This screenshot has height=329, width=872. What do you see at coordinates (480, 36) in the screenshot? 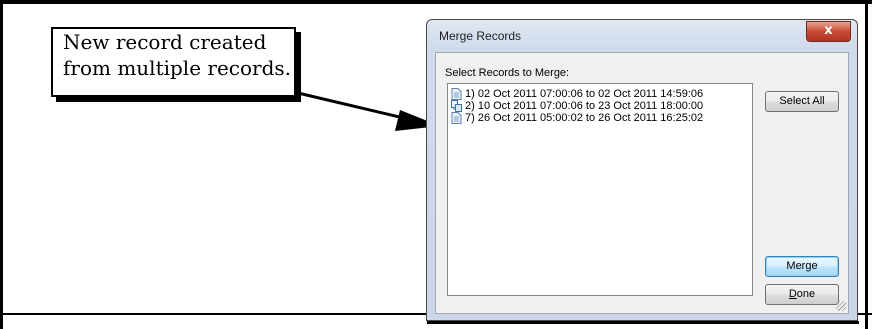
I see `dialog-title: Merge Records` at bounding box center [480, 36].